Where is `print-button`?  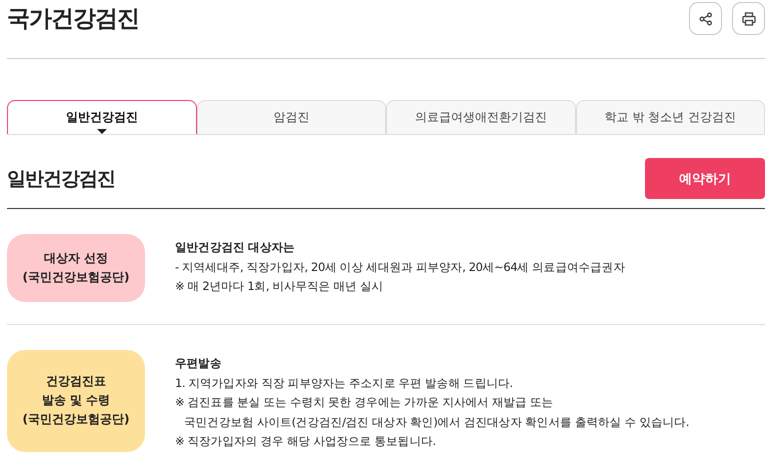 print-button is located at coordinates (748, 18).